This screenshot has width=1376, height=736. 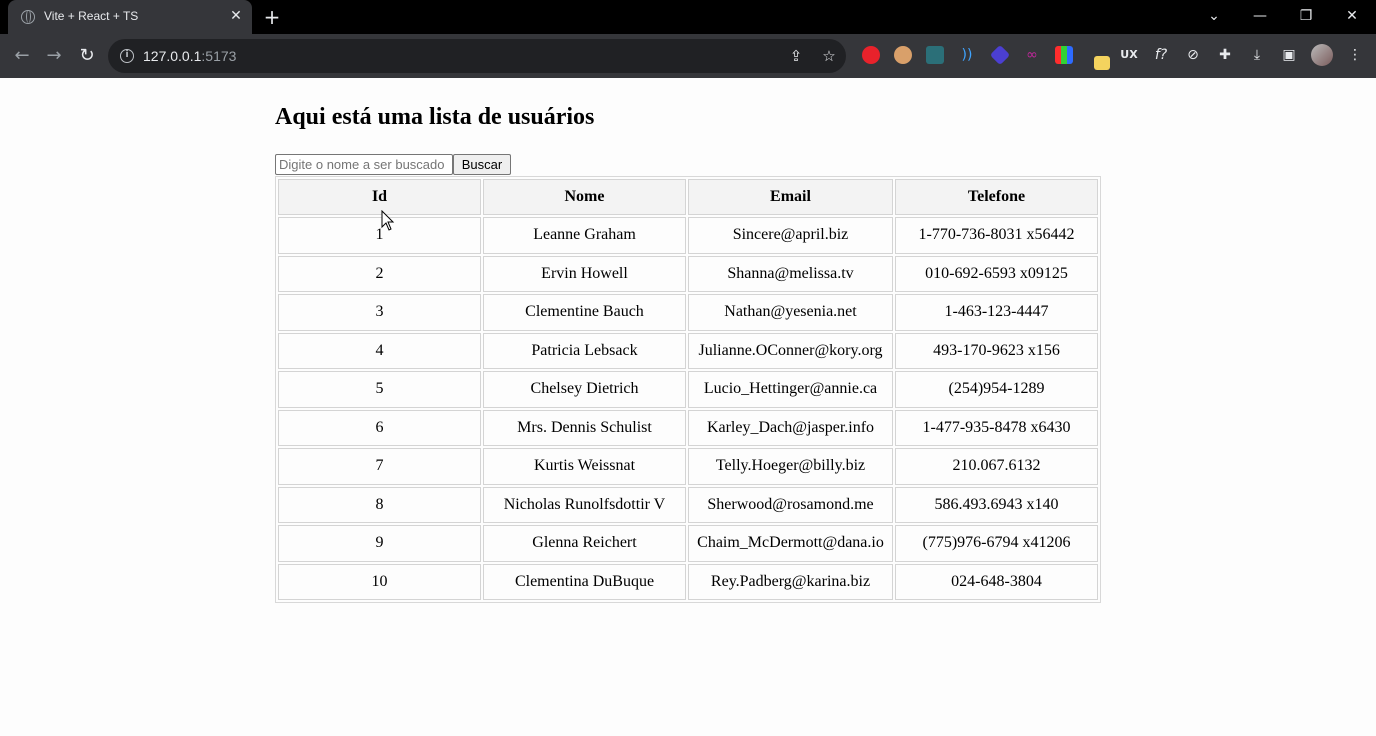 I want to click on url-host: 127.0.0.1, so click(x=172, y=56).